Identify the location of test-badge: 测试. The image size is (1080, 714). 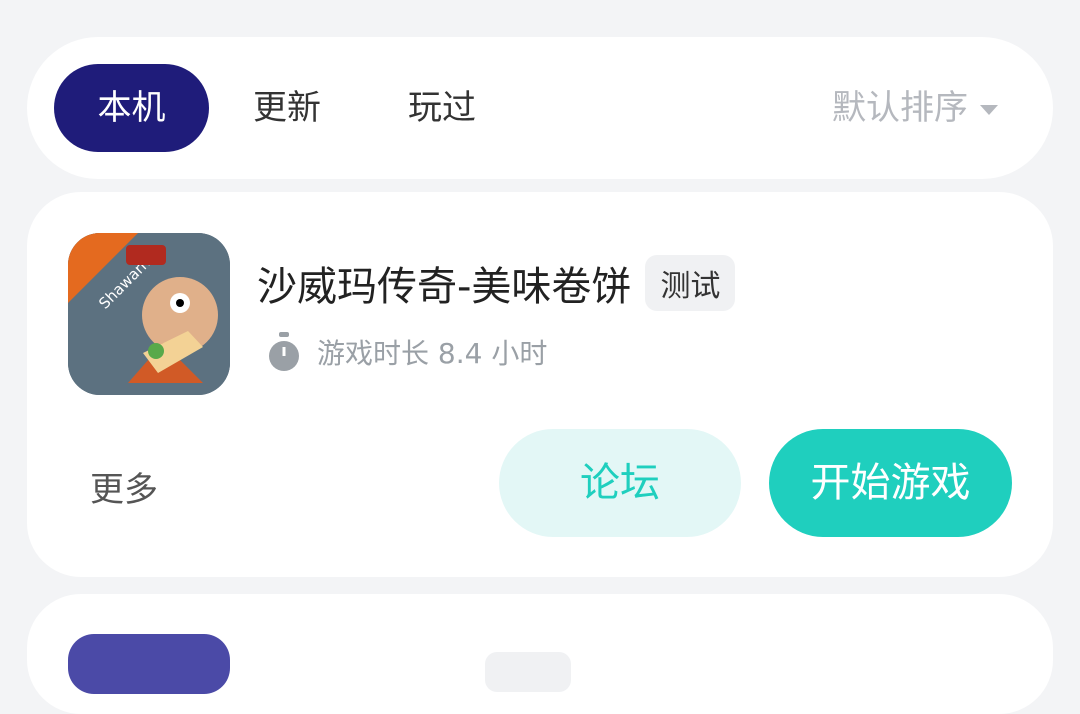
(690, 283).